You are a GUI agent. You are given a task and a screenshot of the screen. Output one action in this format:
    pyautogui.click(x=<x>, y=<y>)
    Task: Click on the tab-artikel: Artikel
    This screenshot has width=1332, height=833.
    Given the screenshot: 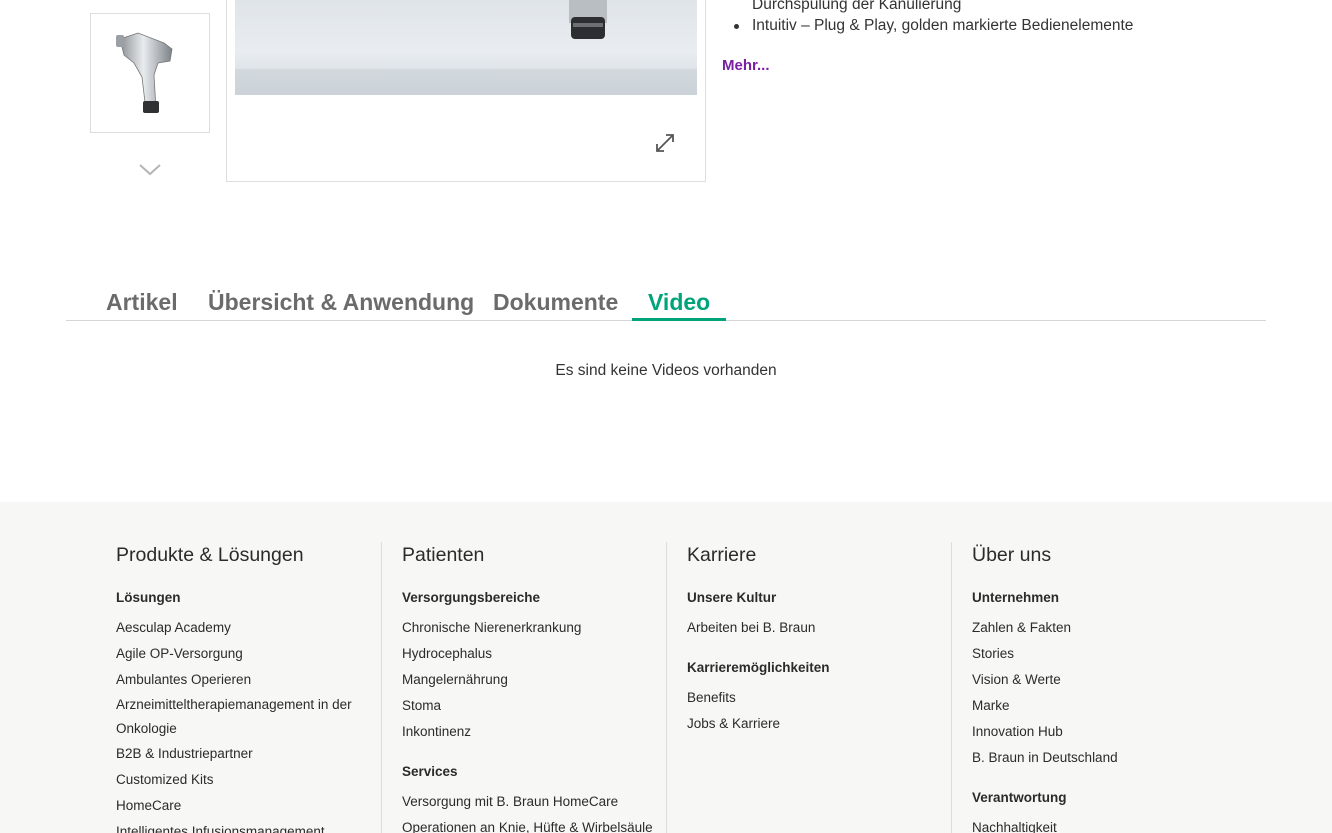 What is the action you would take?
    pyautogui.click(x=142, y=302)
    